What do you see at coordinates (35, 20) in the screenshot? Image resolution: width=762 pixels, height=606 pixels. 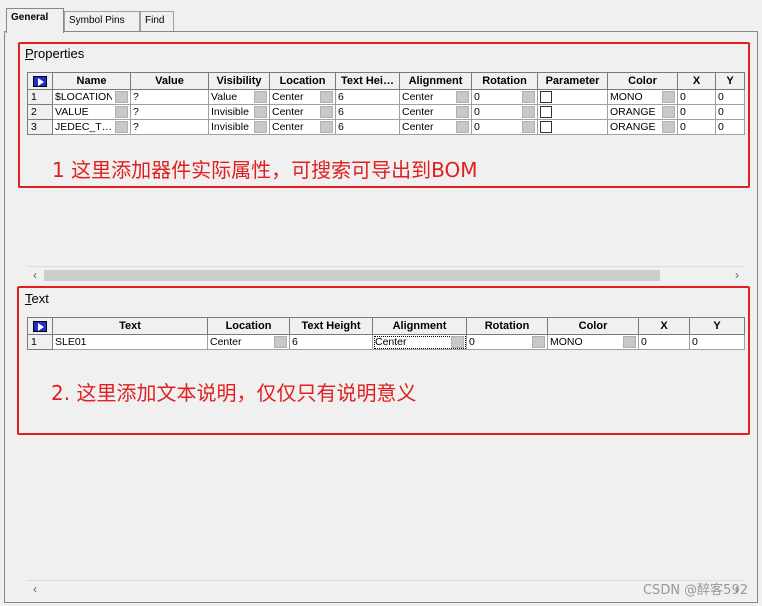 I see `tab-general: General` at bounding box center [35, 20].